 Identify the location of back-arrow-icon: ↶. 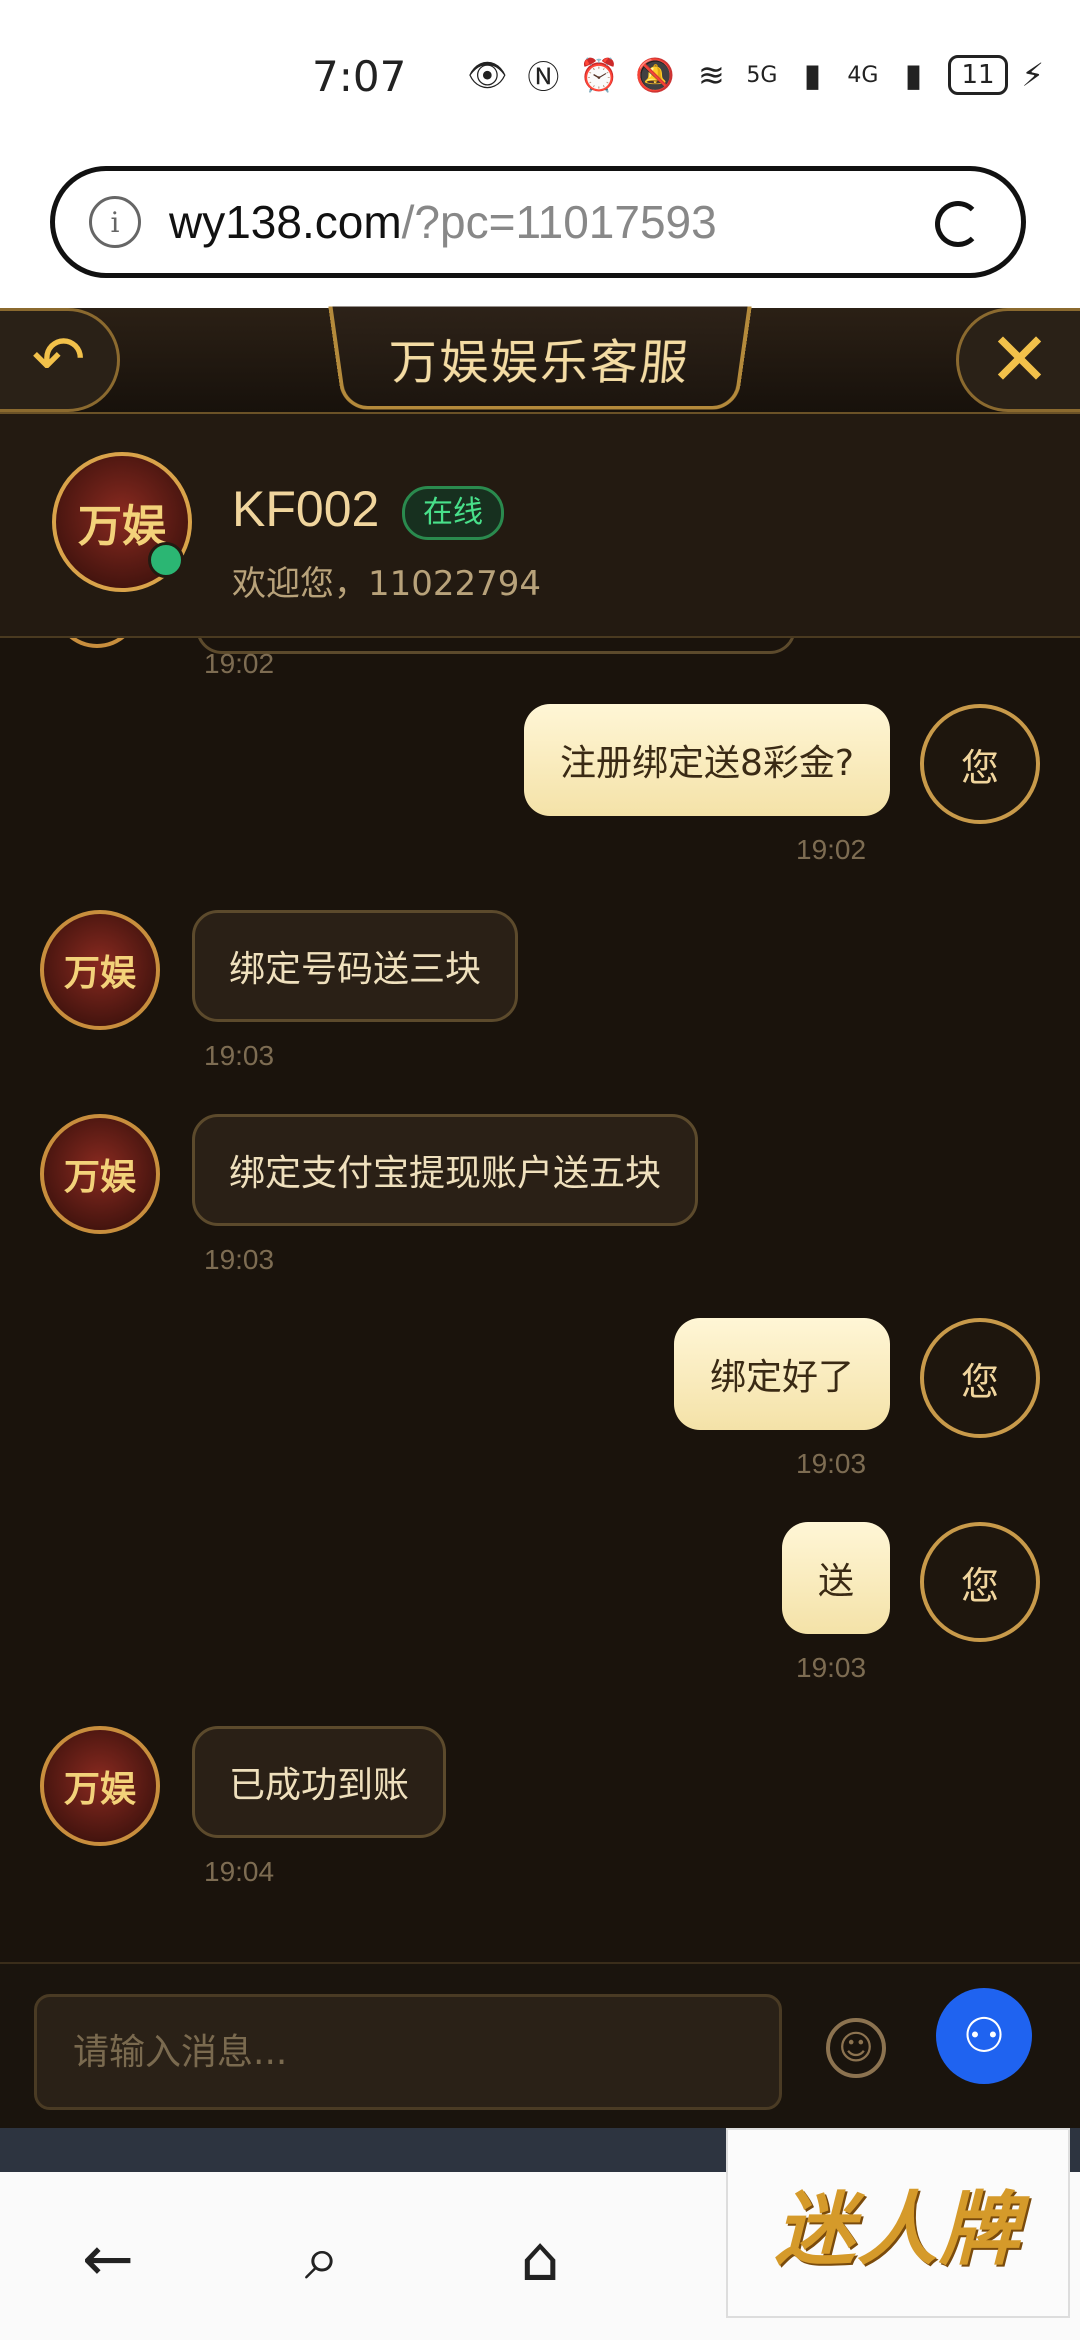
(58, 360).